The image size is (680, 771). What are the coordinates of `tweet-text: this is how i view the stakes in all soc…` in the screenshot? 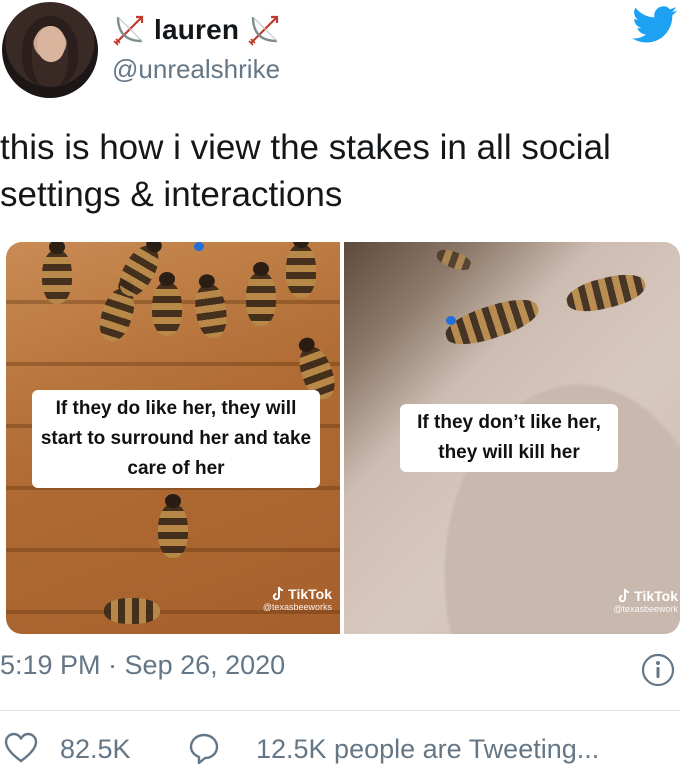 It's located at (305, 171).